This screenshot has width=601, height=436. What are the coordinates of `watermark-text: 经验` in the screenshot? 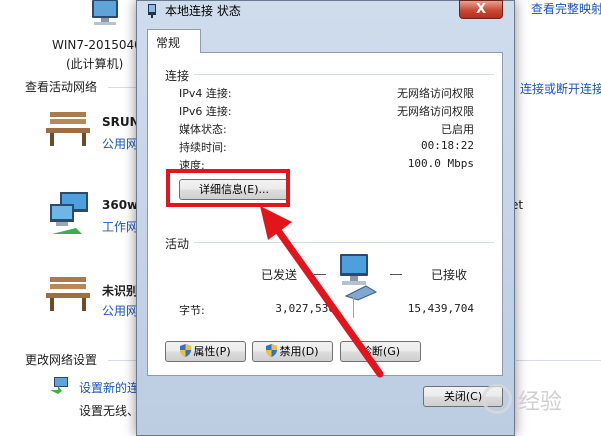 It's located at (540, 402).